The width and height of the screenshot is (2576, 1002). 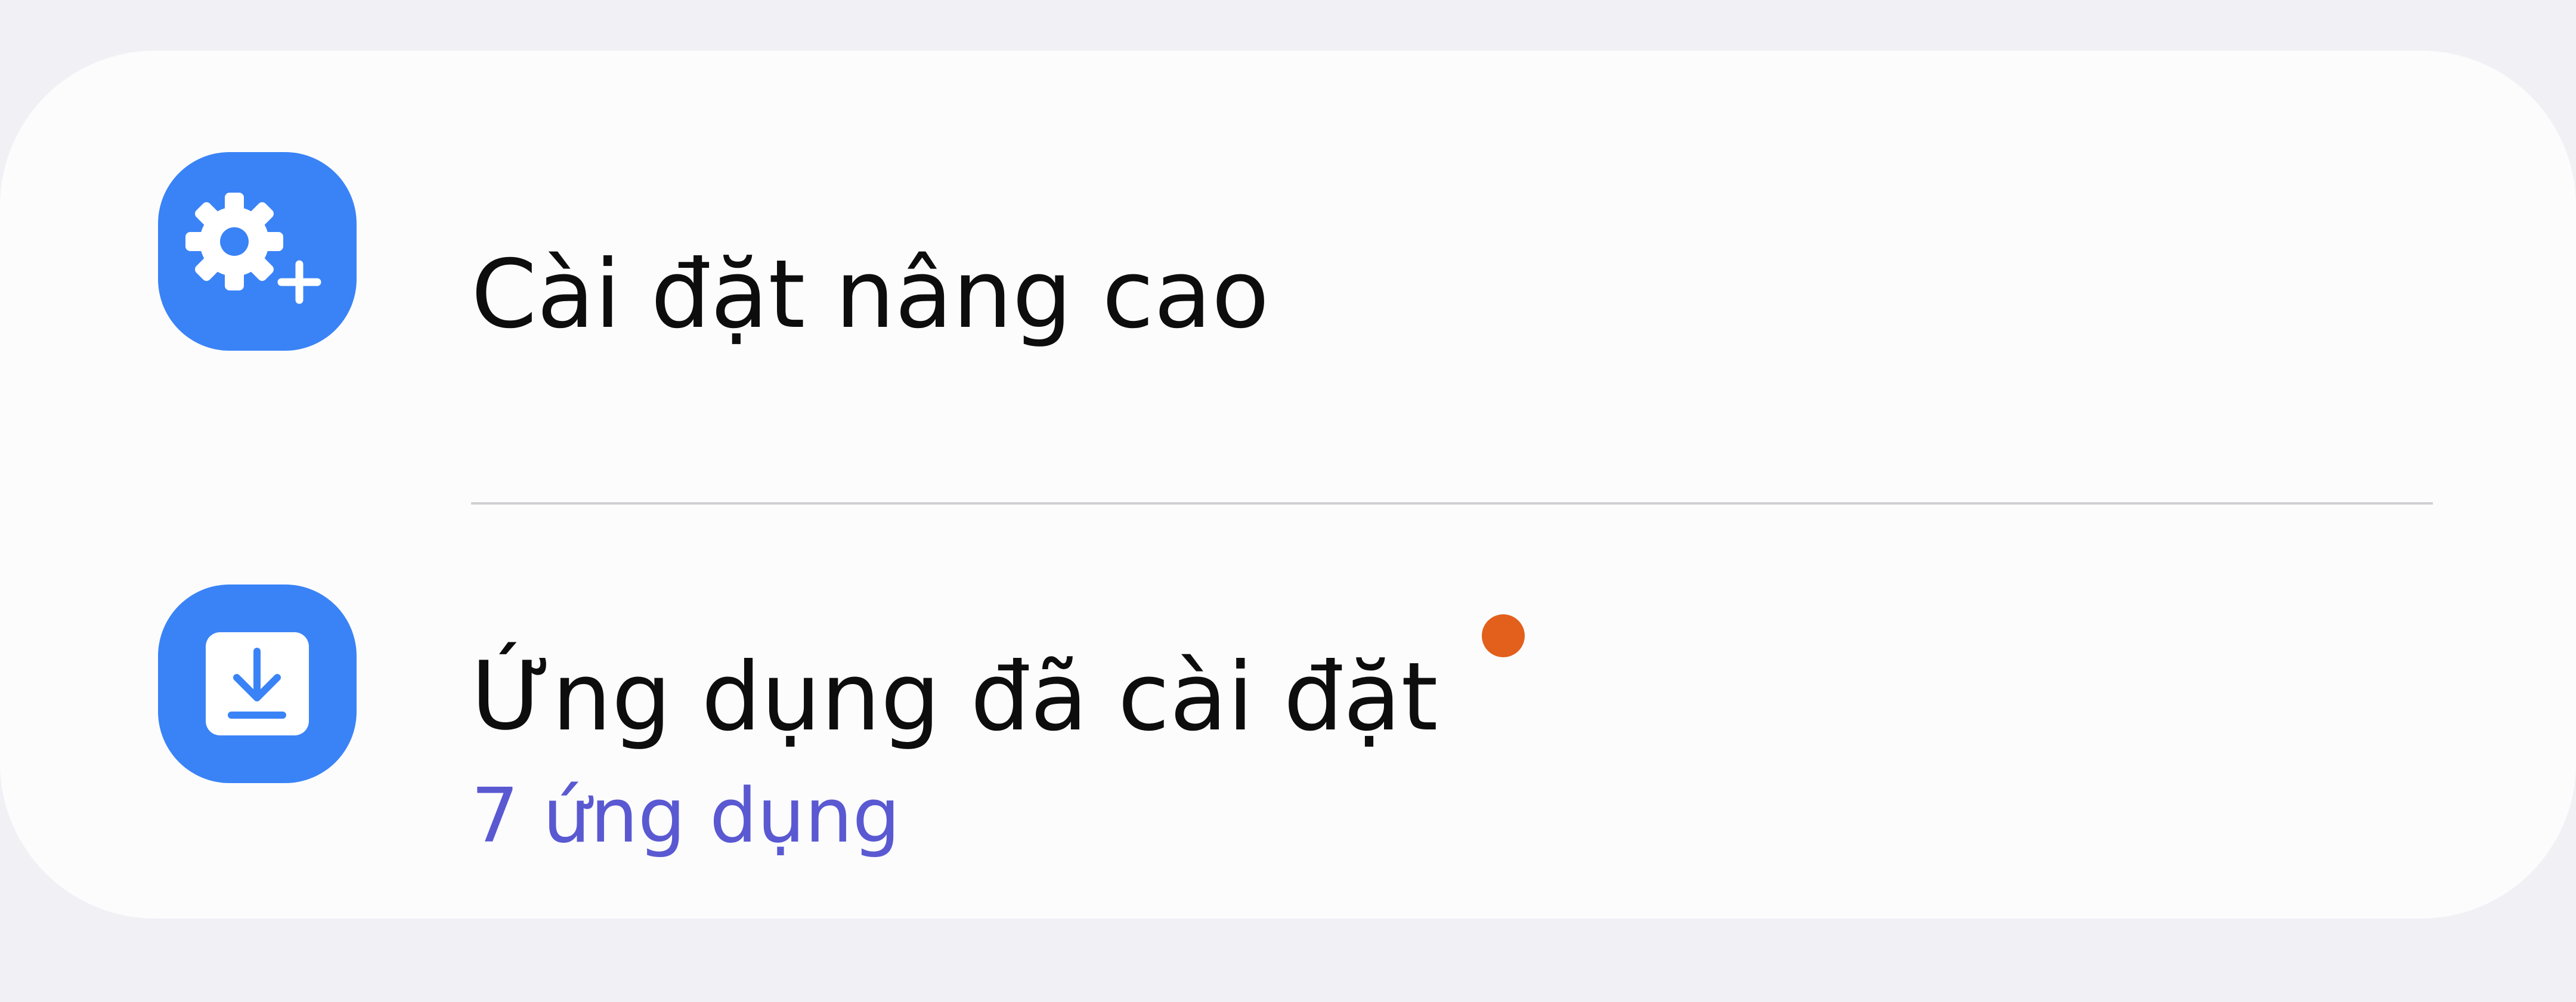 What do you see at coordinates (257, 683) in the screenshot?
I see `download-box-icon` at bounding box center [257, 683].